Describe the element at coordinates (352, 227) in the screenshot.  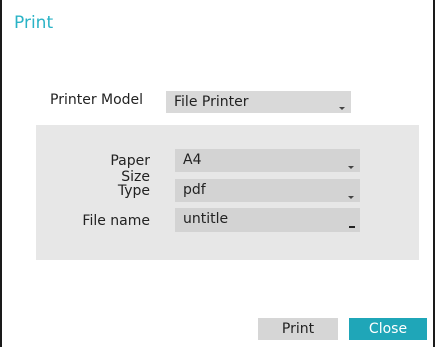
I see `text-cursor-icon` at that location.